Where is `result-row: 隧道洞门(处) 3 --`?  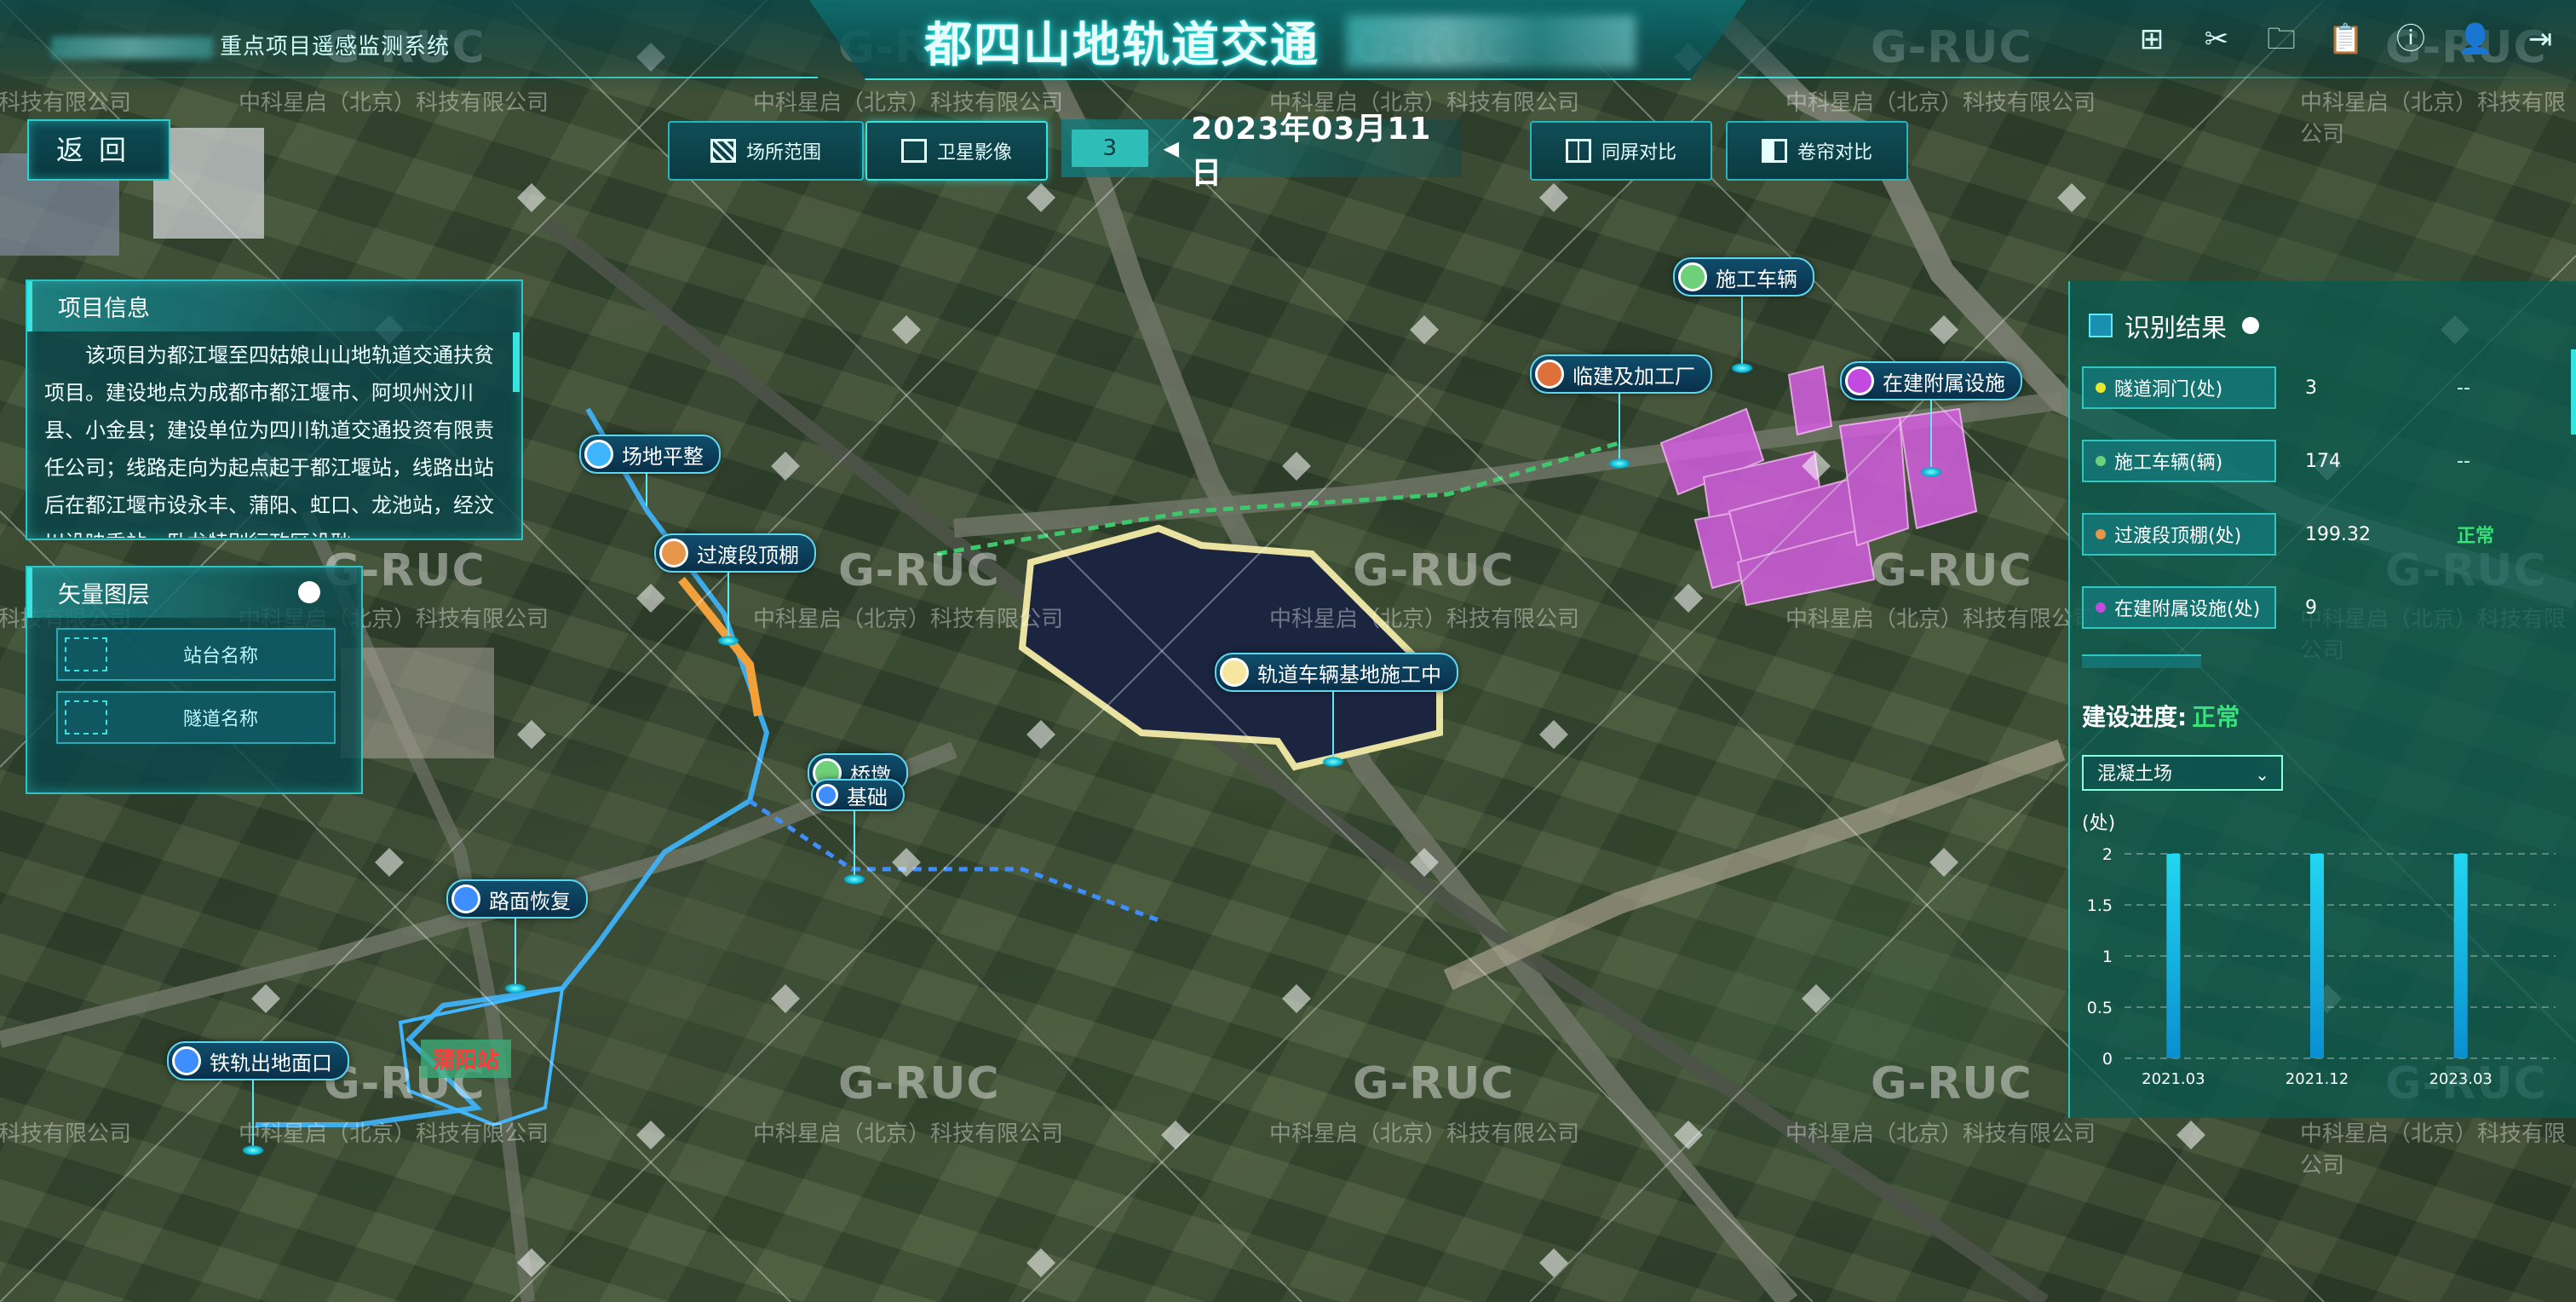
result-row: 隧道洞门(处) 3 -- is located at coordinates (2320, 388).